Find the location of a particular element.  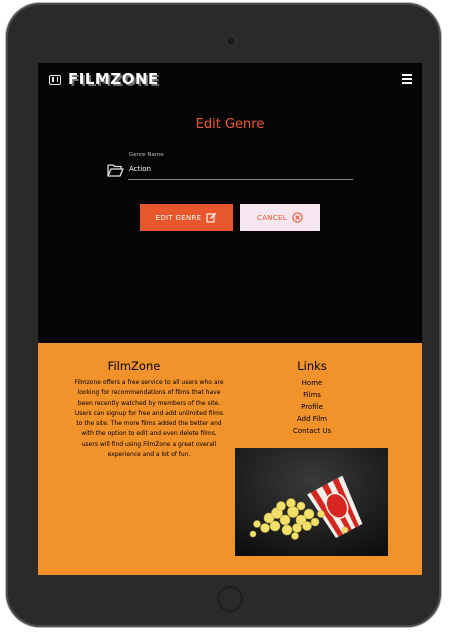

footer-link-profile: Profile is located at coordinates (312, 407).